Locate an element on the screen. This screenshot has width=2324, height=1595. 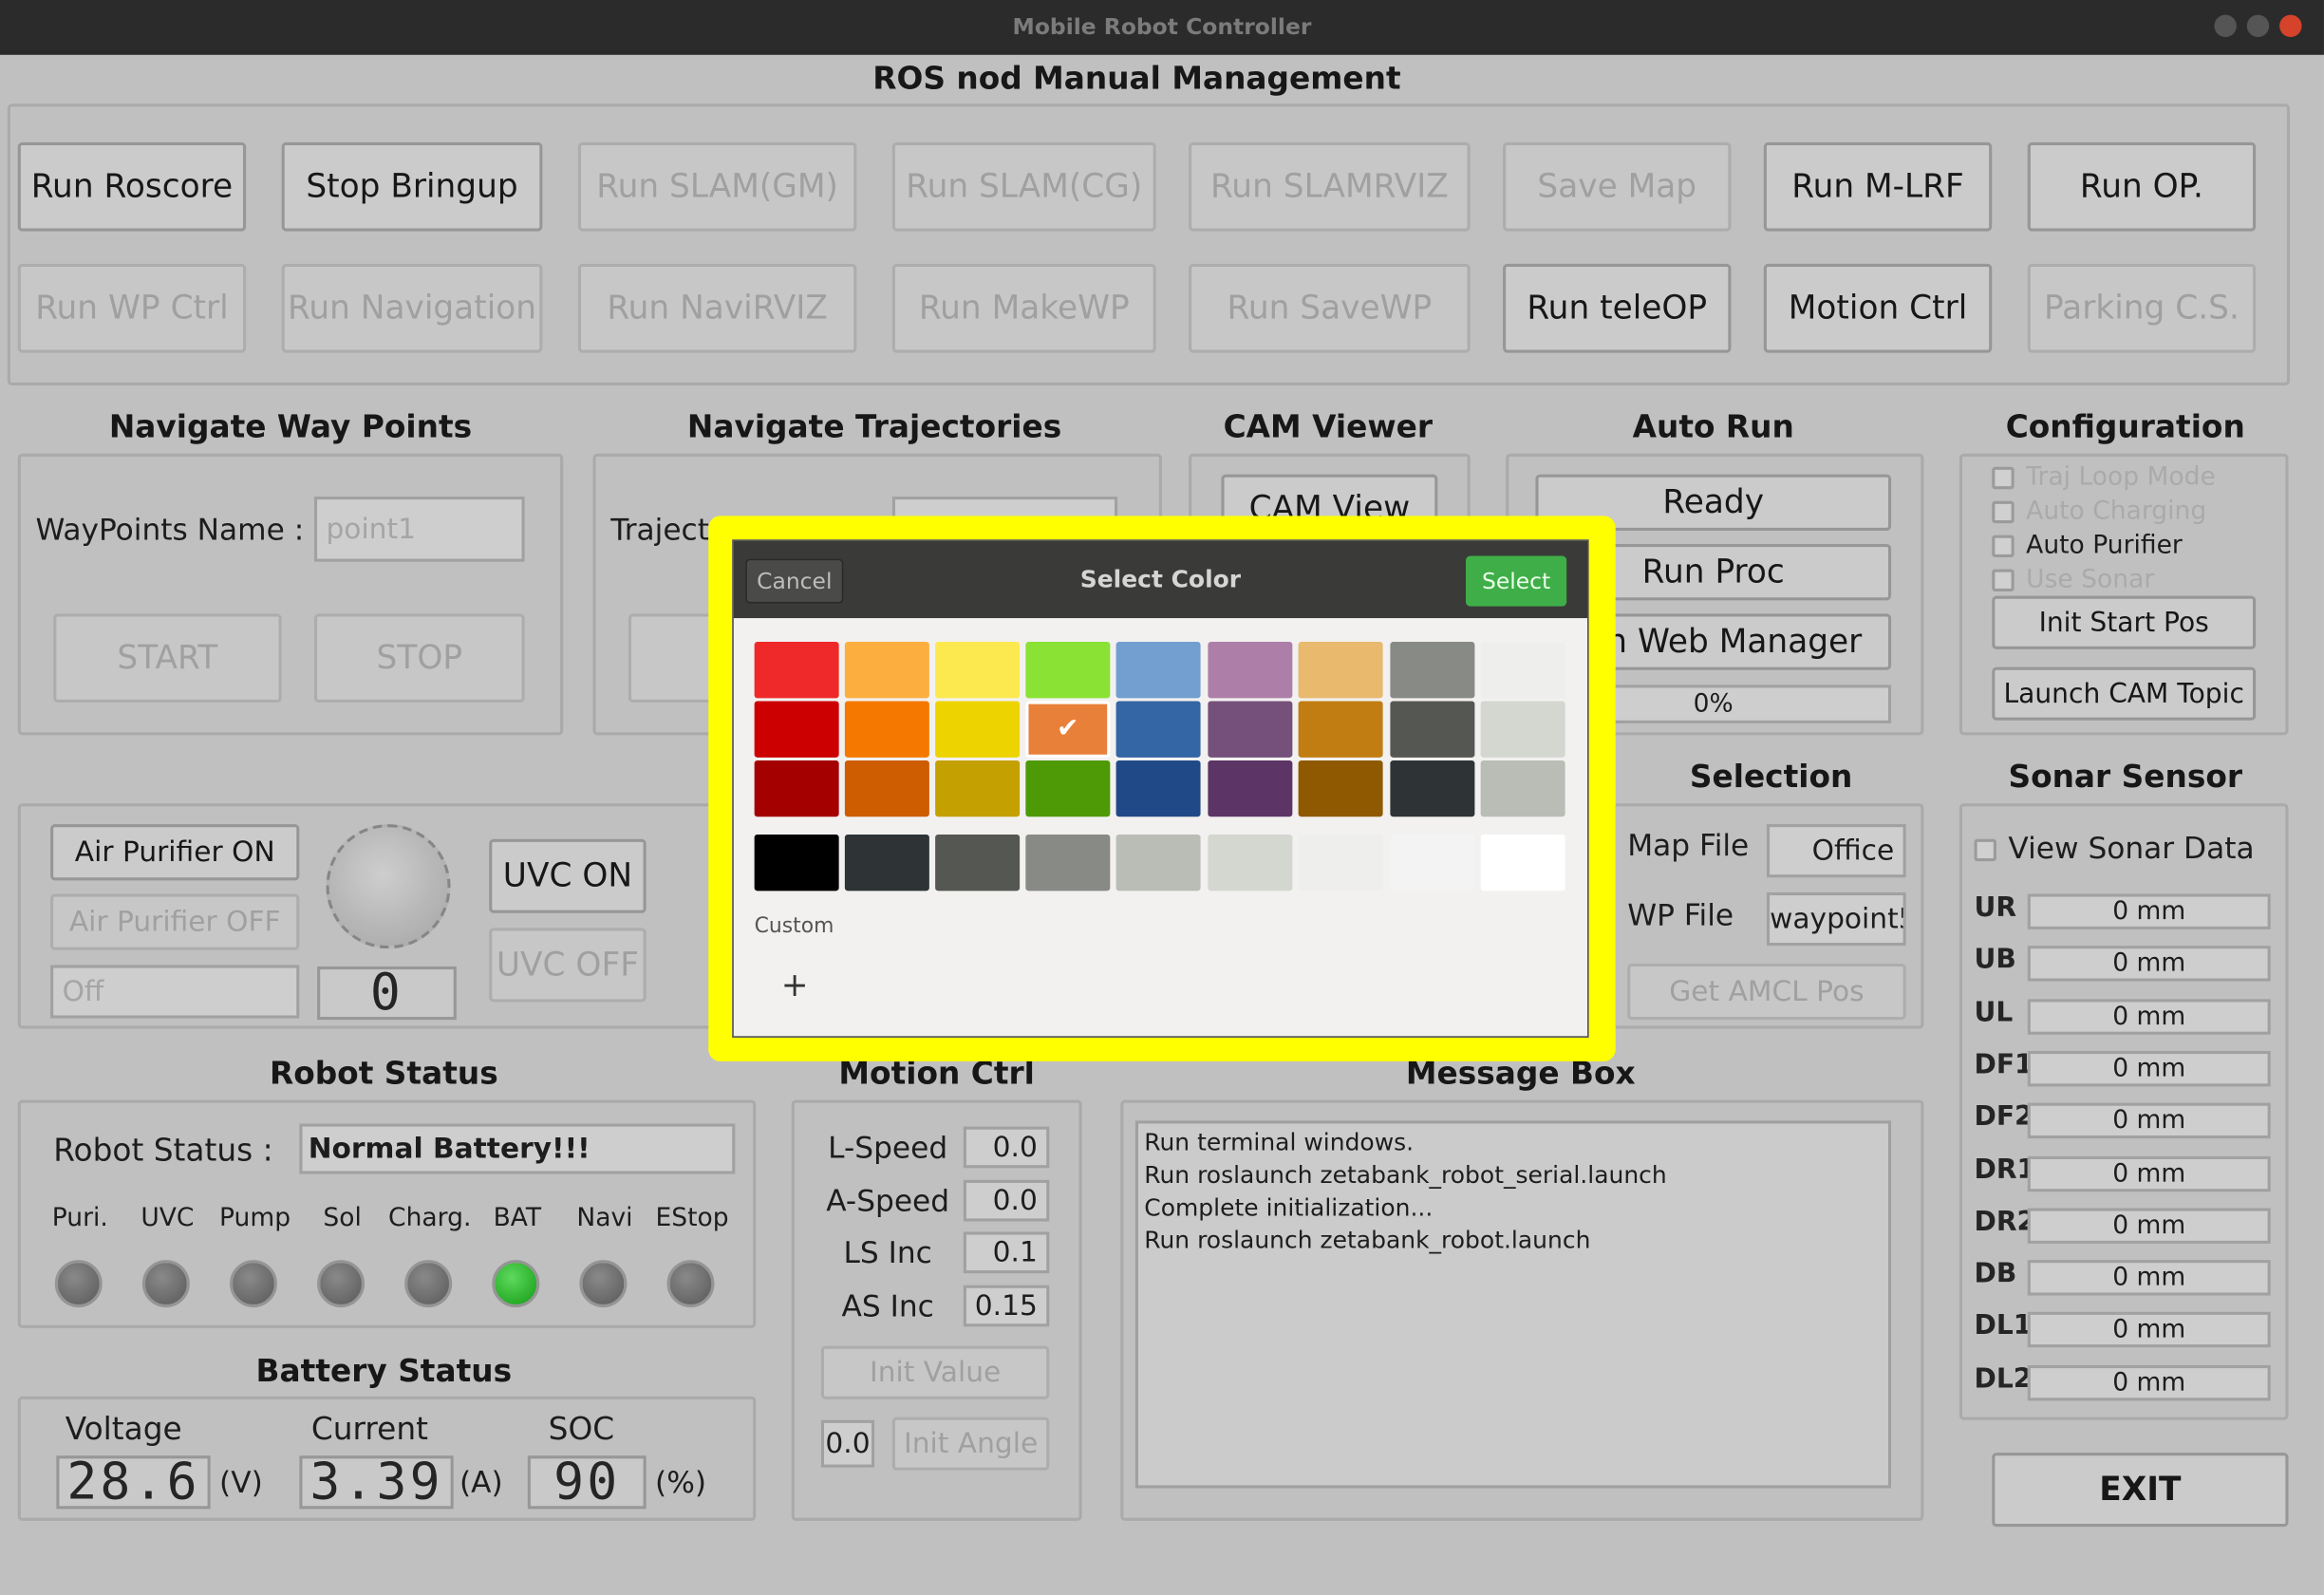
window-titlebar: Mobile Robot Controller is located at coordinates (1162, 27).